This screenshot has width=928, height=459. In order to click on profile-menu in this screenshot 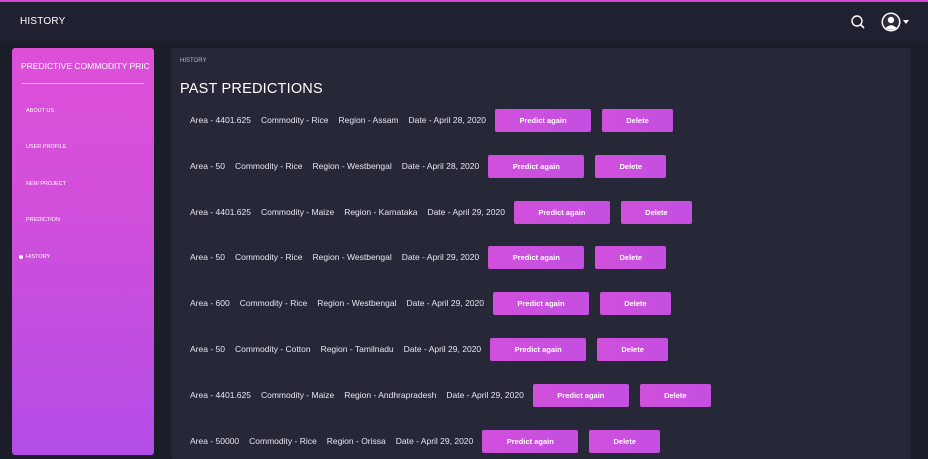, I will do `click(896, 23)`.